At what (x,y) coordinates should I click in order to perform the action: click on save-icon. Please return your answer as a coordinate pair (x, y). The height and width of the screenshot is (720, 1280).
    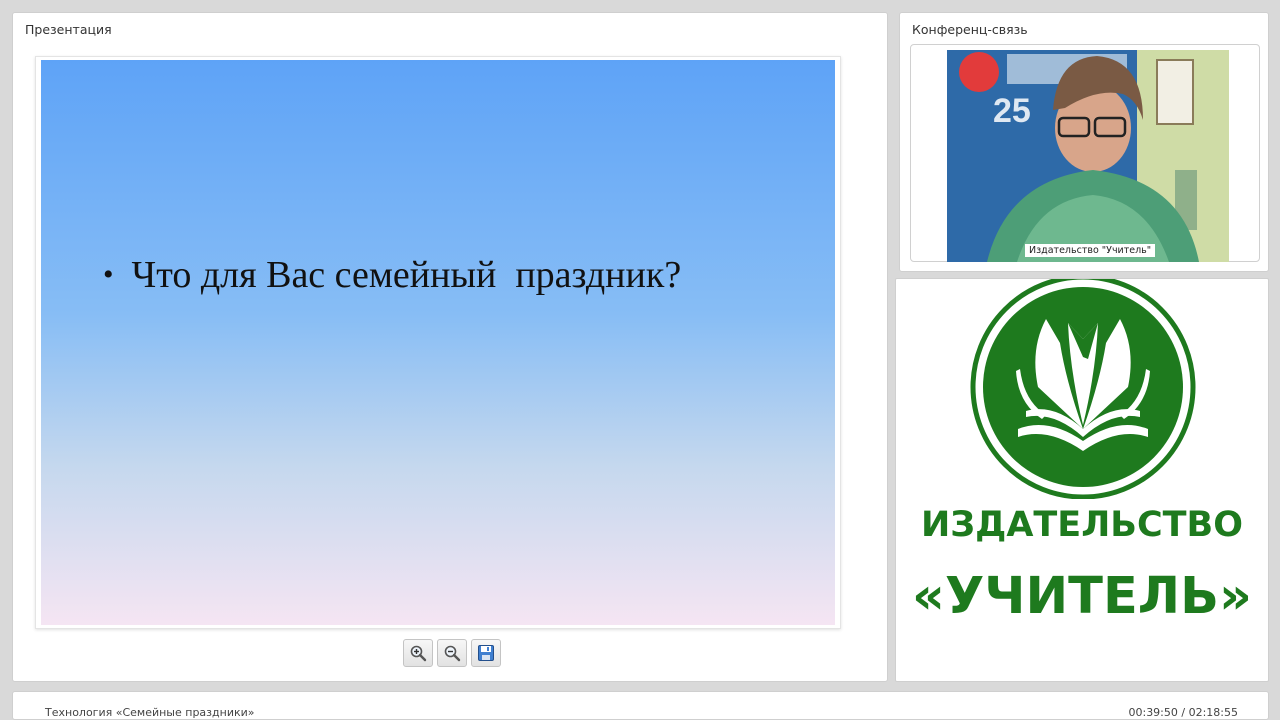
    Looking at the image, I should click on (486, 653).